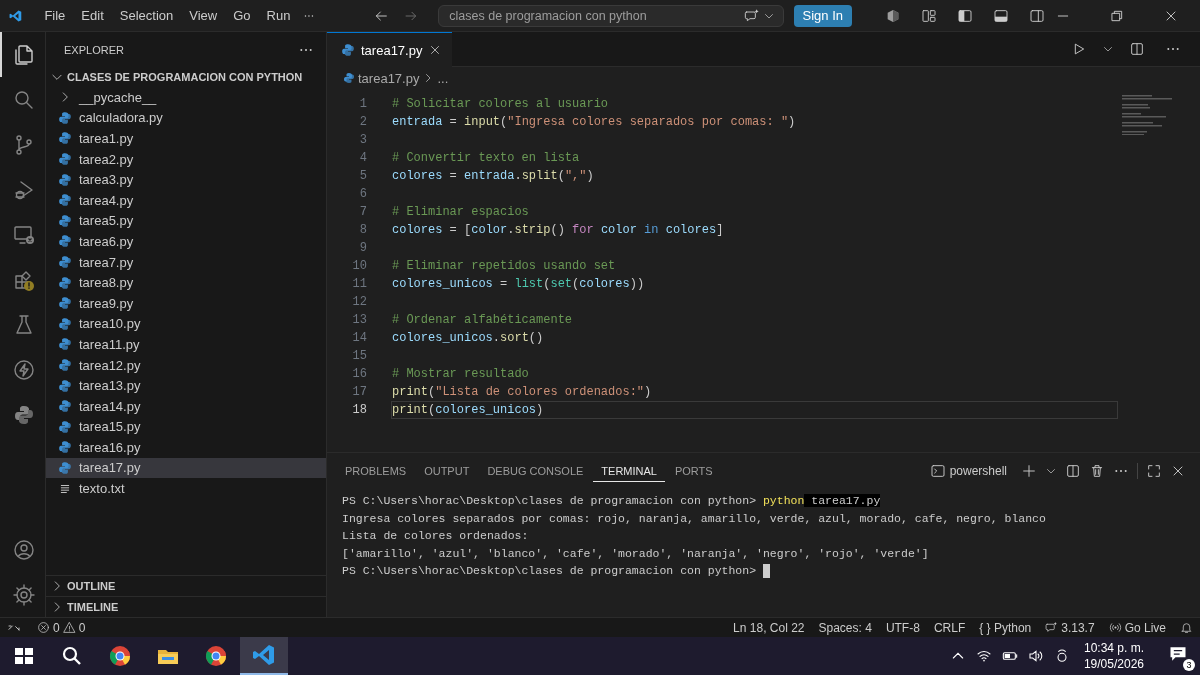 This screenshot has height=675, width=1200. Describe the element at coordinates (186, 406) in the screenshot. I see `file-tree-item: tarea14.py` at that location.